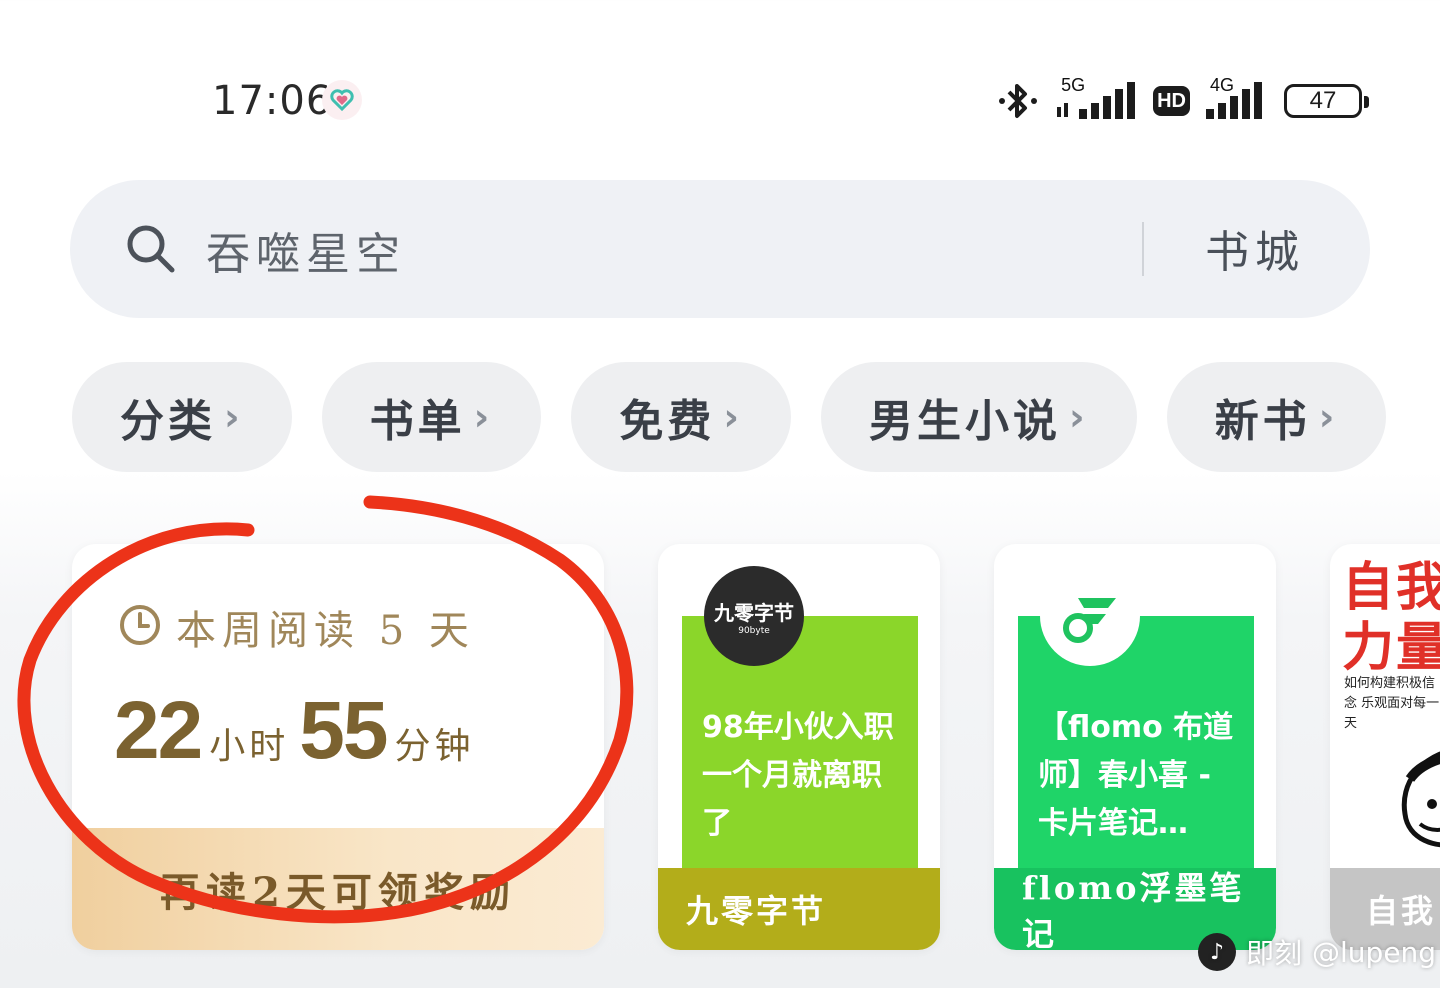 The image size is (1440, 988). Describe the element at coordinates (249, 746) in the screenshot. I see `hours-unit: 小时` at that location.